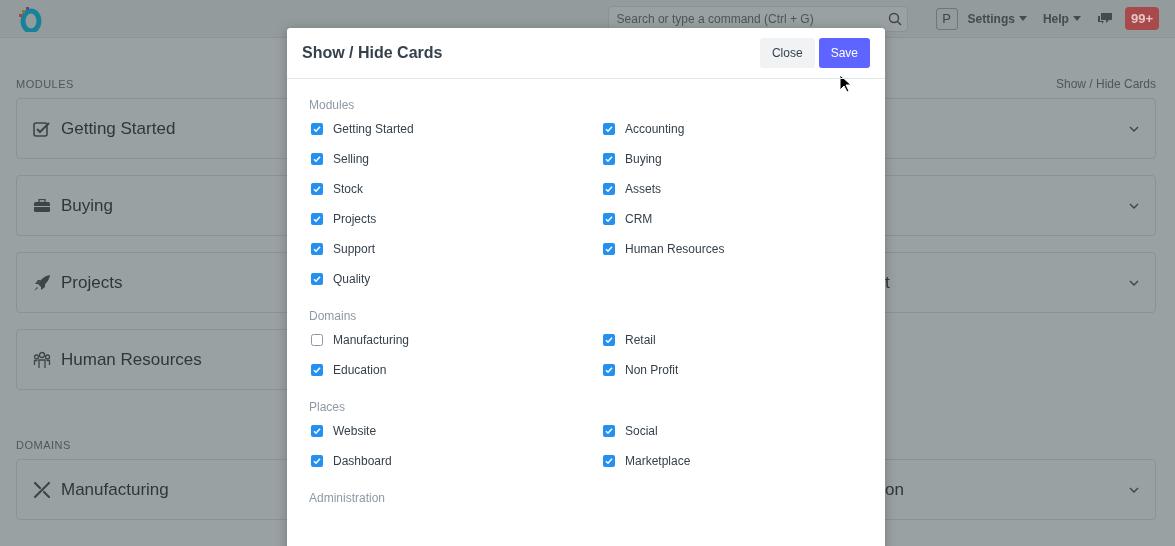 Image resolution: width=1175 pixels, height=546 pixels. Describe the element at coordinates (328, 407) in the screenshot. I see `section-heading: Places` at that location.